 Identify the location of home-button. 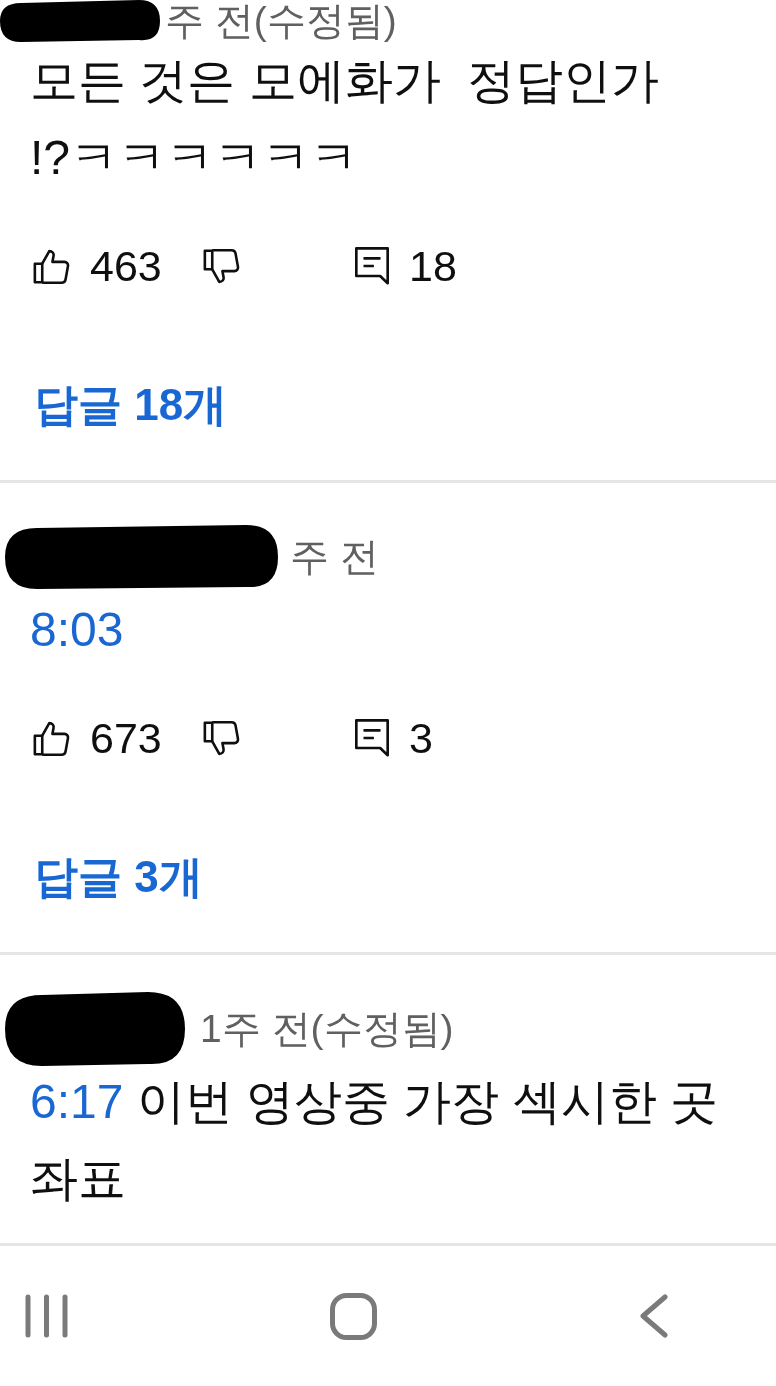
(353, 1316).